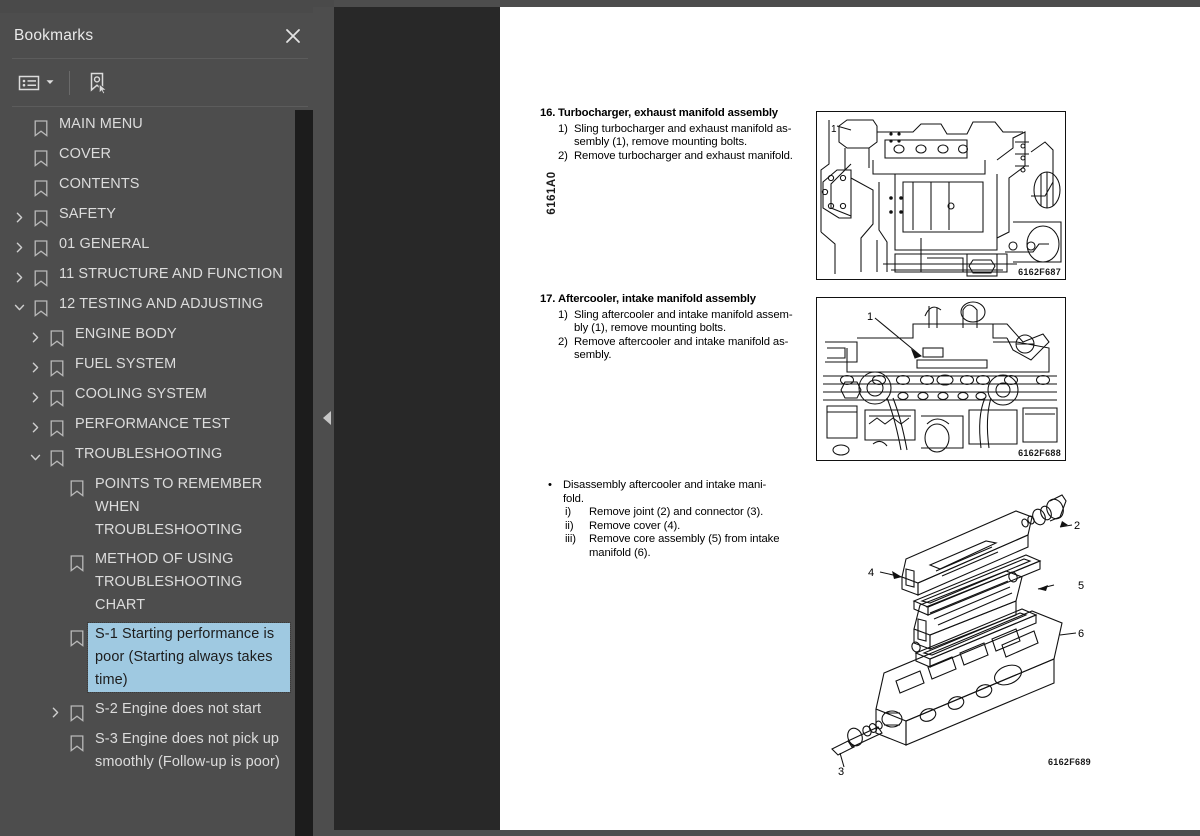 Image resolution: width=1200 pixels, height=836 pixels. Describe the element at coordinates (148, 185) in the screenshot. I see `bookmark-item: CONTENTS` at that location.